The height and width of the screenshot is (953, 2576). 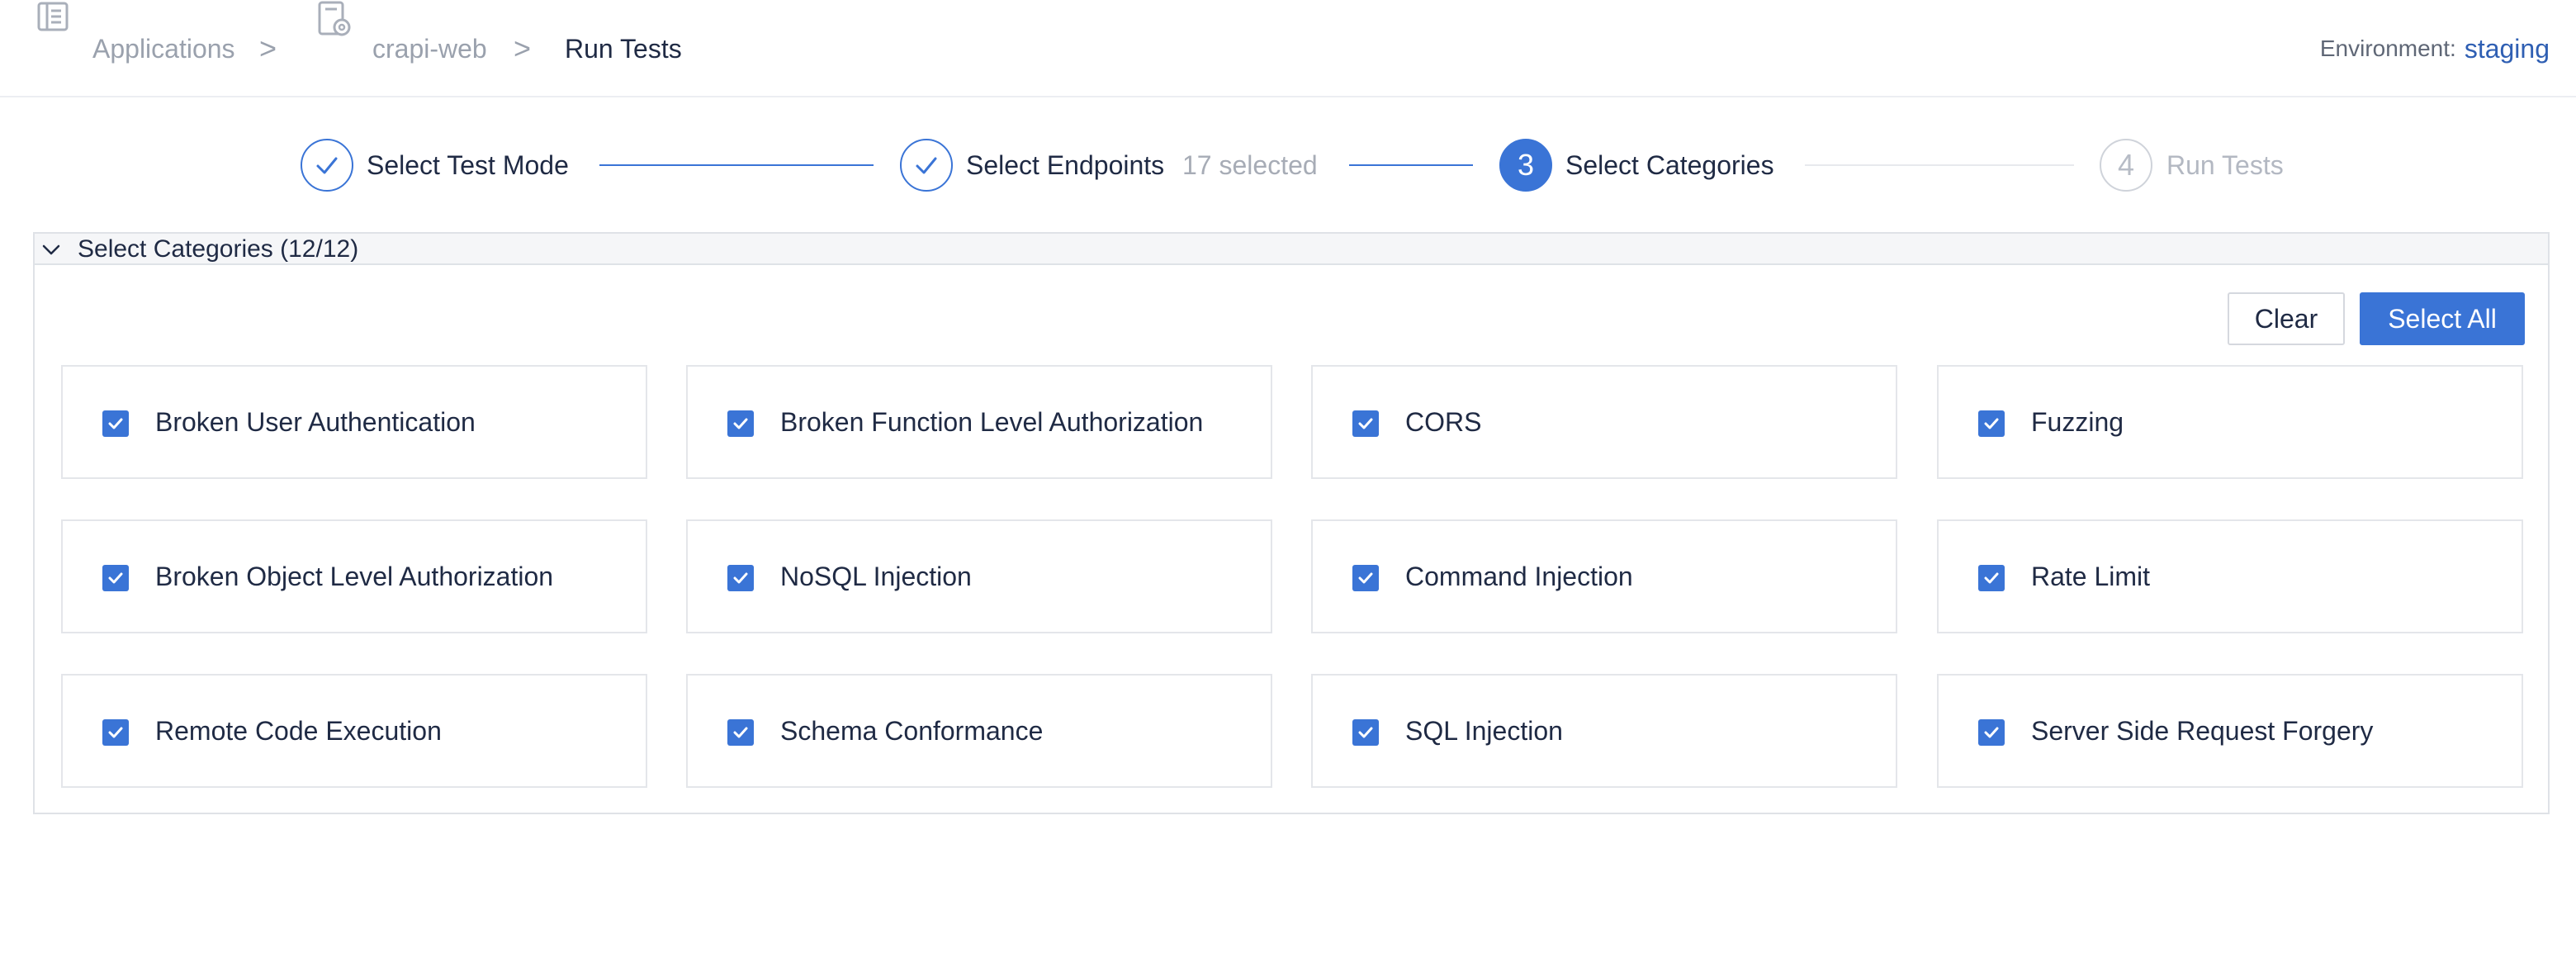 I want to click on category-card: Command Injection, so click(x=1604, y=576).